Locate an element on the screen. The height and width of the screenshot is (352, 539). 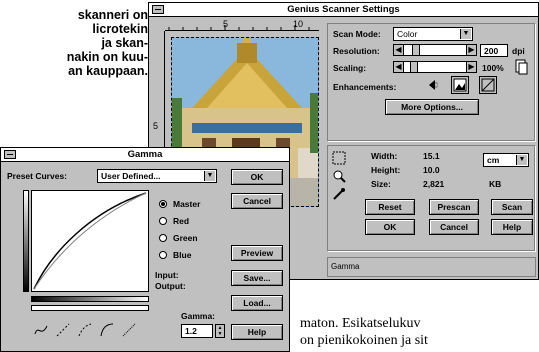
page-orientation-icon is located at coordinates (521, 67).